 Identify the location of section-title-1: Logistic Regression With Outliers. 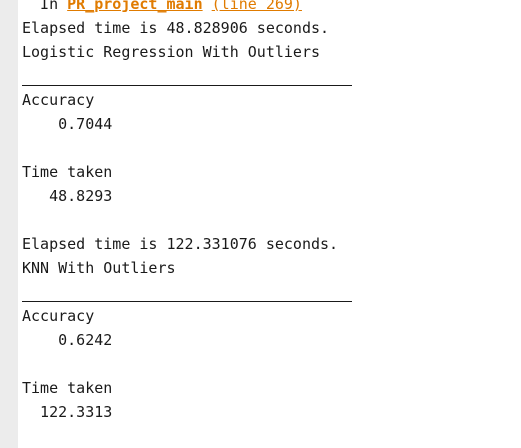
(171, 52).